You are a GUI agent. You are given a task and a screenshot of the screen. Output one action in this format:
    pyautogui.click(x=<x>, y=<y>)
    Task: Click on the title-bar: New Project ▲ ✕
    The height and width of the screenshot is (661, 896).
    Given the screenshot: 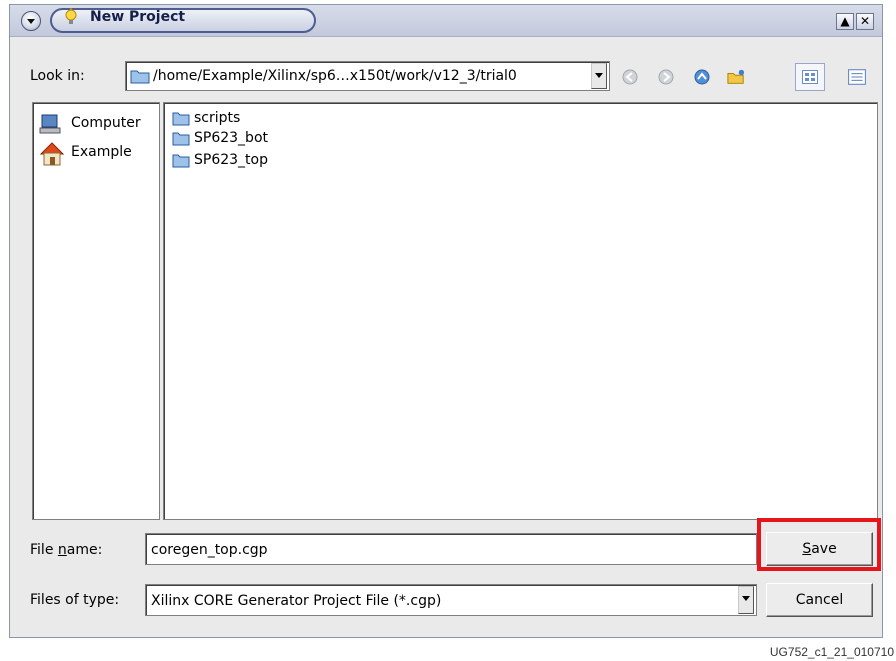 What is the action you would take?
    pyautogui.click(x=446, y=21)
    